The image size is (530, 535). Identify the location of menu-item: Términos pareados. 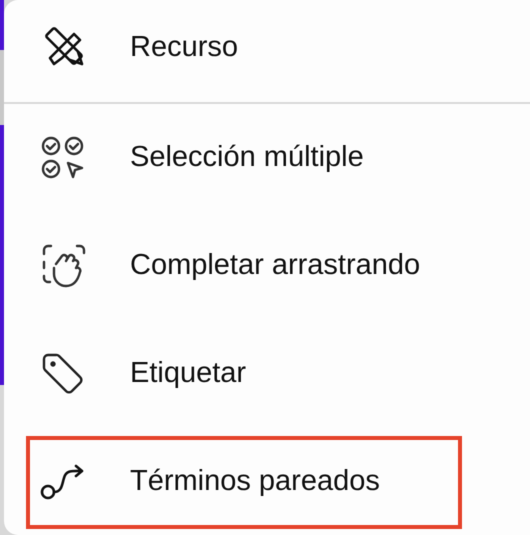
(244, 482).